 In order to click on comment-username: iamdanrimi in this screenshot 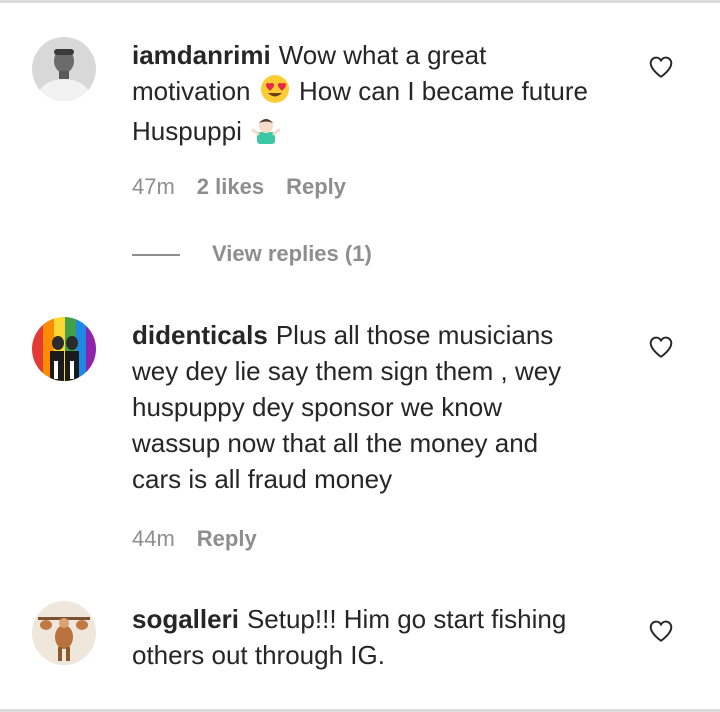, I will do `click(201, 55)`.